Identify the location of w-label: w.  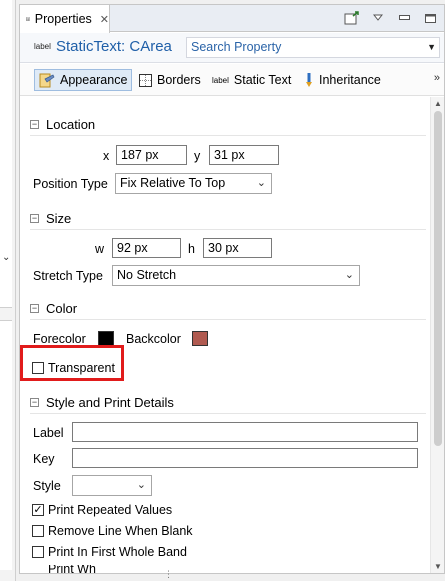
(100, 249).